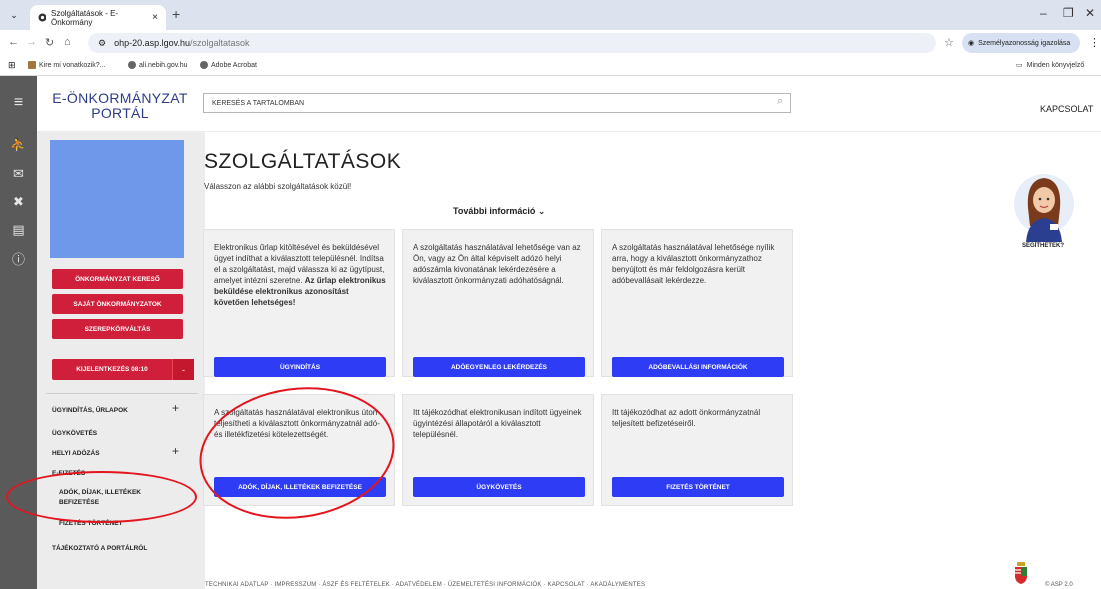 The height and width of the screenshot is (589, 1101). Describe the element at coordinates (1043, 246) in the screenshot. I see `assistant-label: SEGÍTHETEK?` at that location.